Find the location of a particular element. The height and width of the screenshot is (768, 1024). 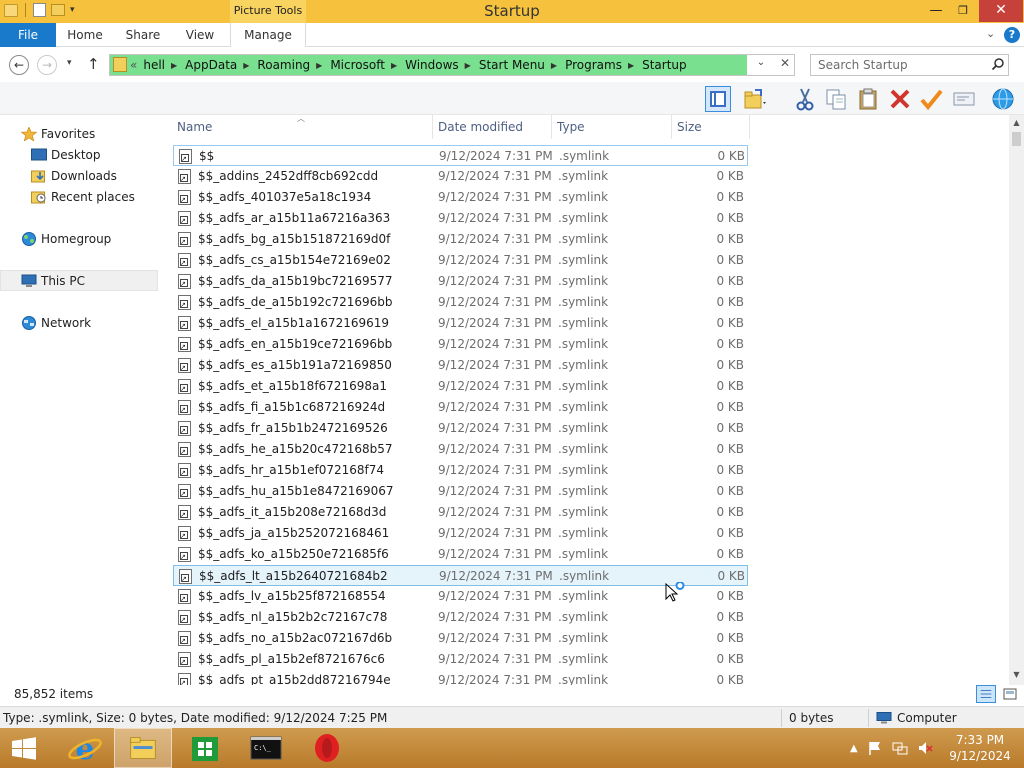

column-header-name: Name ︿ is located at coordinates (303, 127).